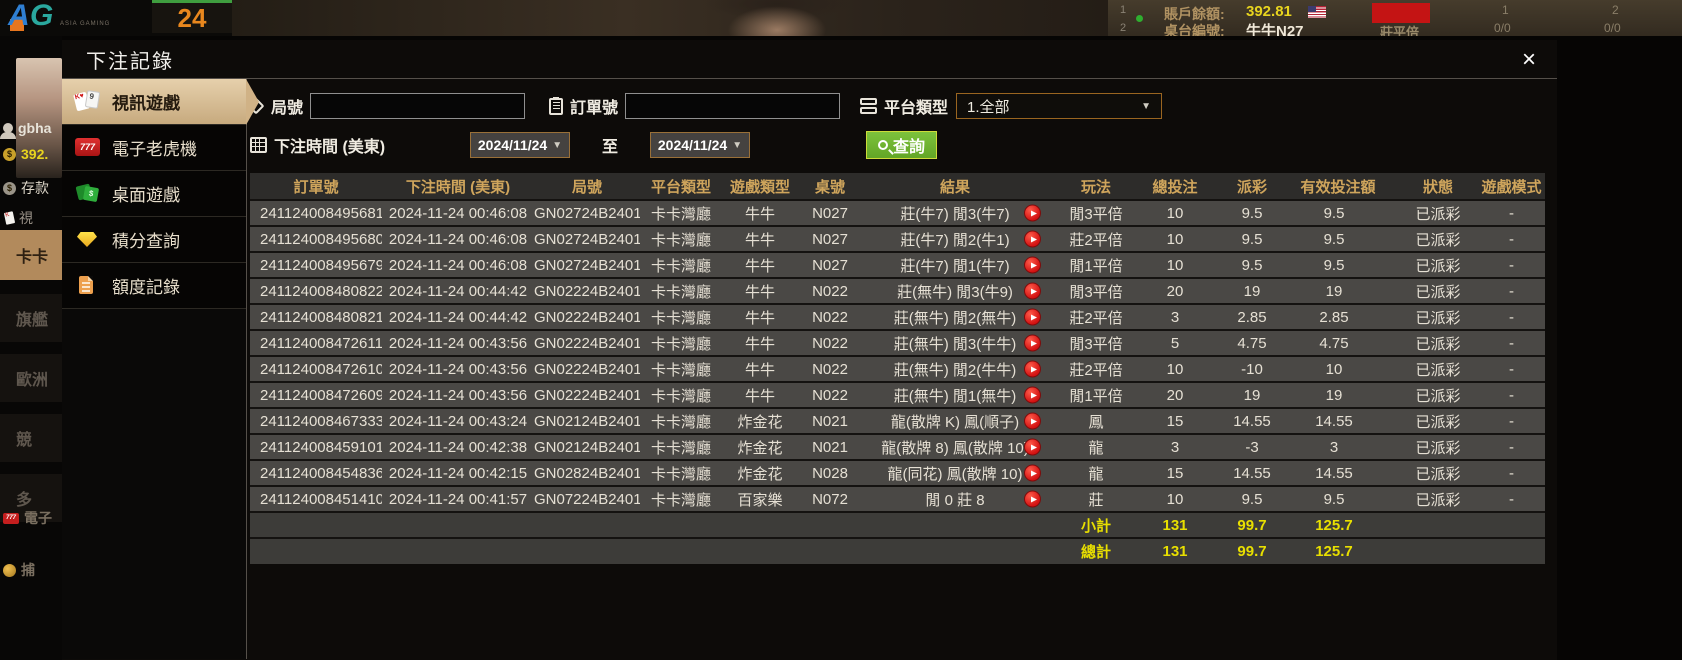 This screenshot has height=660, width=1682. Describe the element at coordinates (9, 570) in the screenshot. I see `fish-icon` at that location.